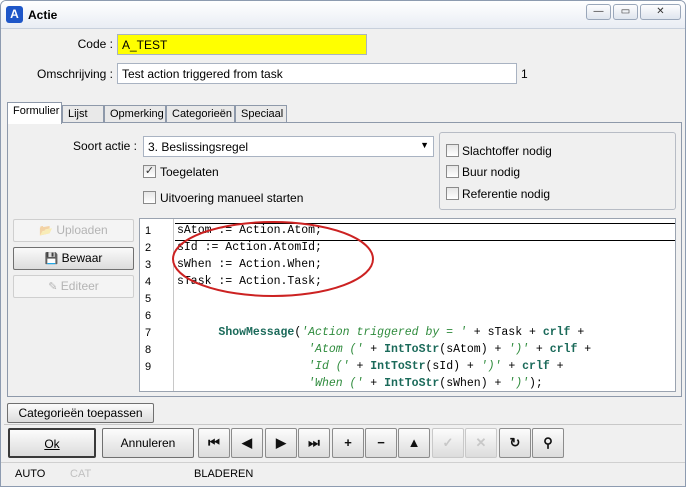 The height and width of the screenshot is (487, 686). I want to click on next-record-icon: ▶, so click(281, 442).